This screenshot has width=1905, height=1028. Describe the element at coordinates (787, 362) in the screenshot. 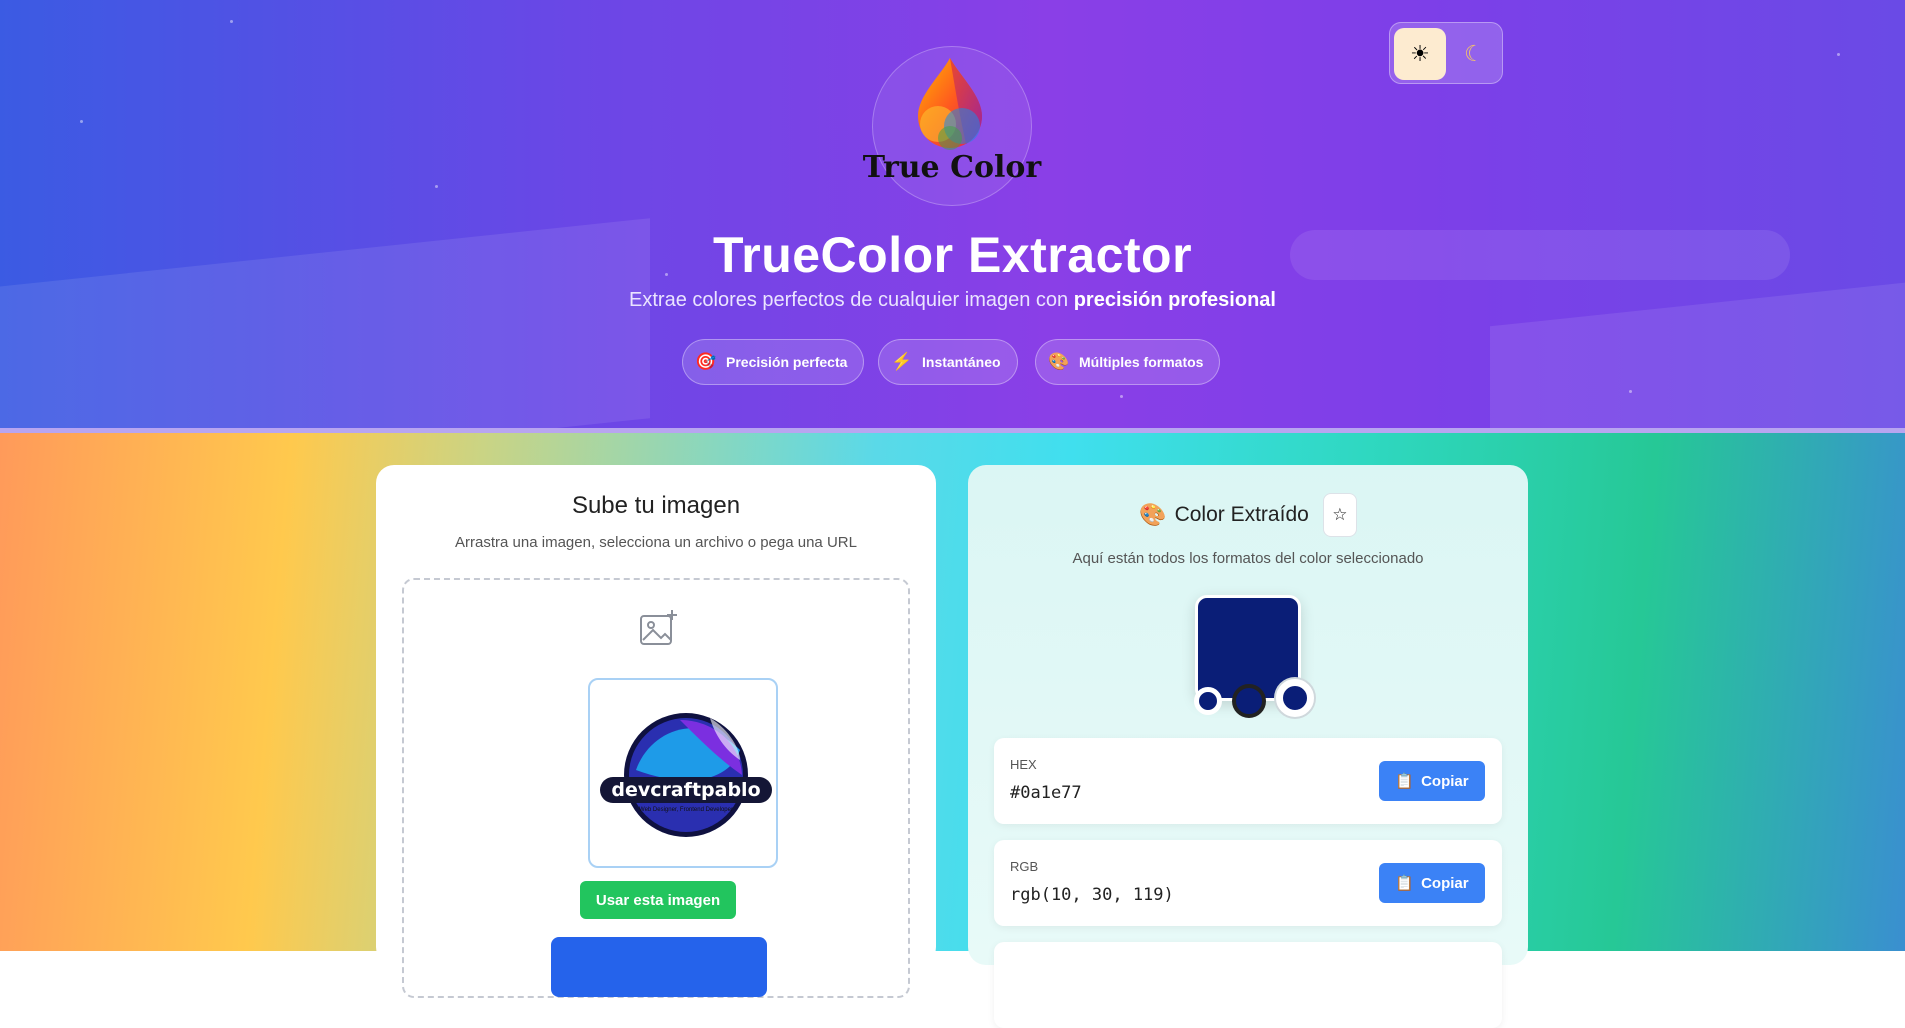

I see `pill-label: Precisión perfecta` at that location.